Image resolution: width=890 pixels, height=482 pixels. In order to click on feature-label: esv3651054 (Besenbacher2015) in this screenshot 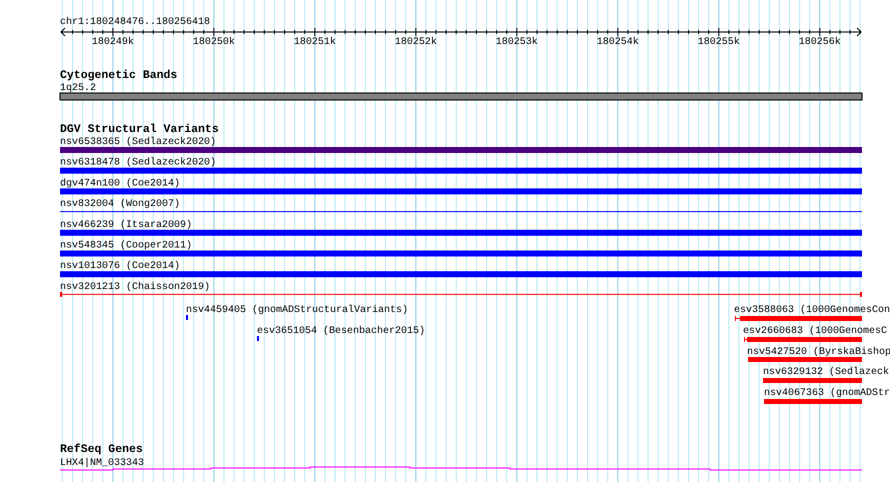, I will do `click(341, 331)`.